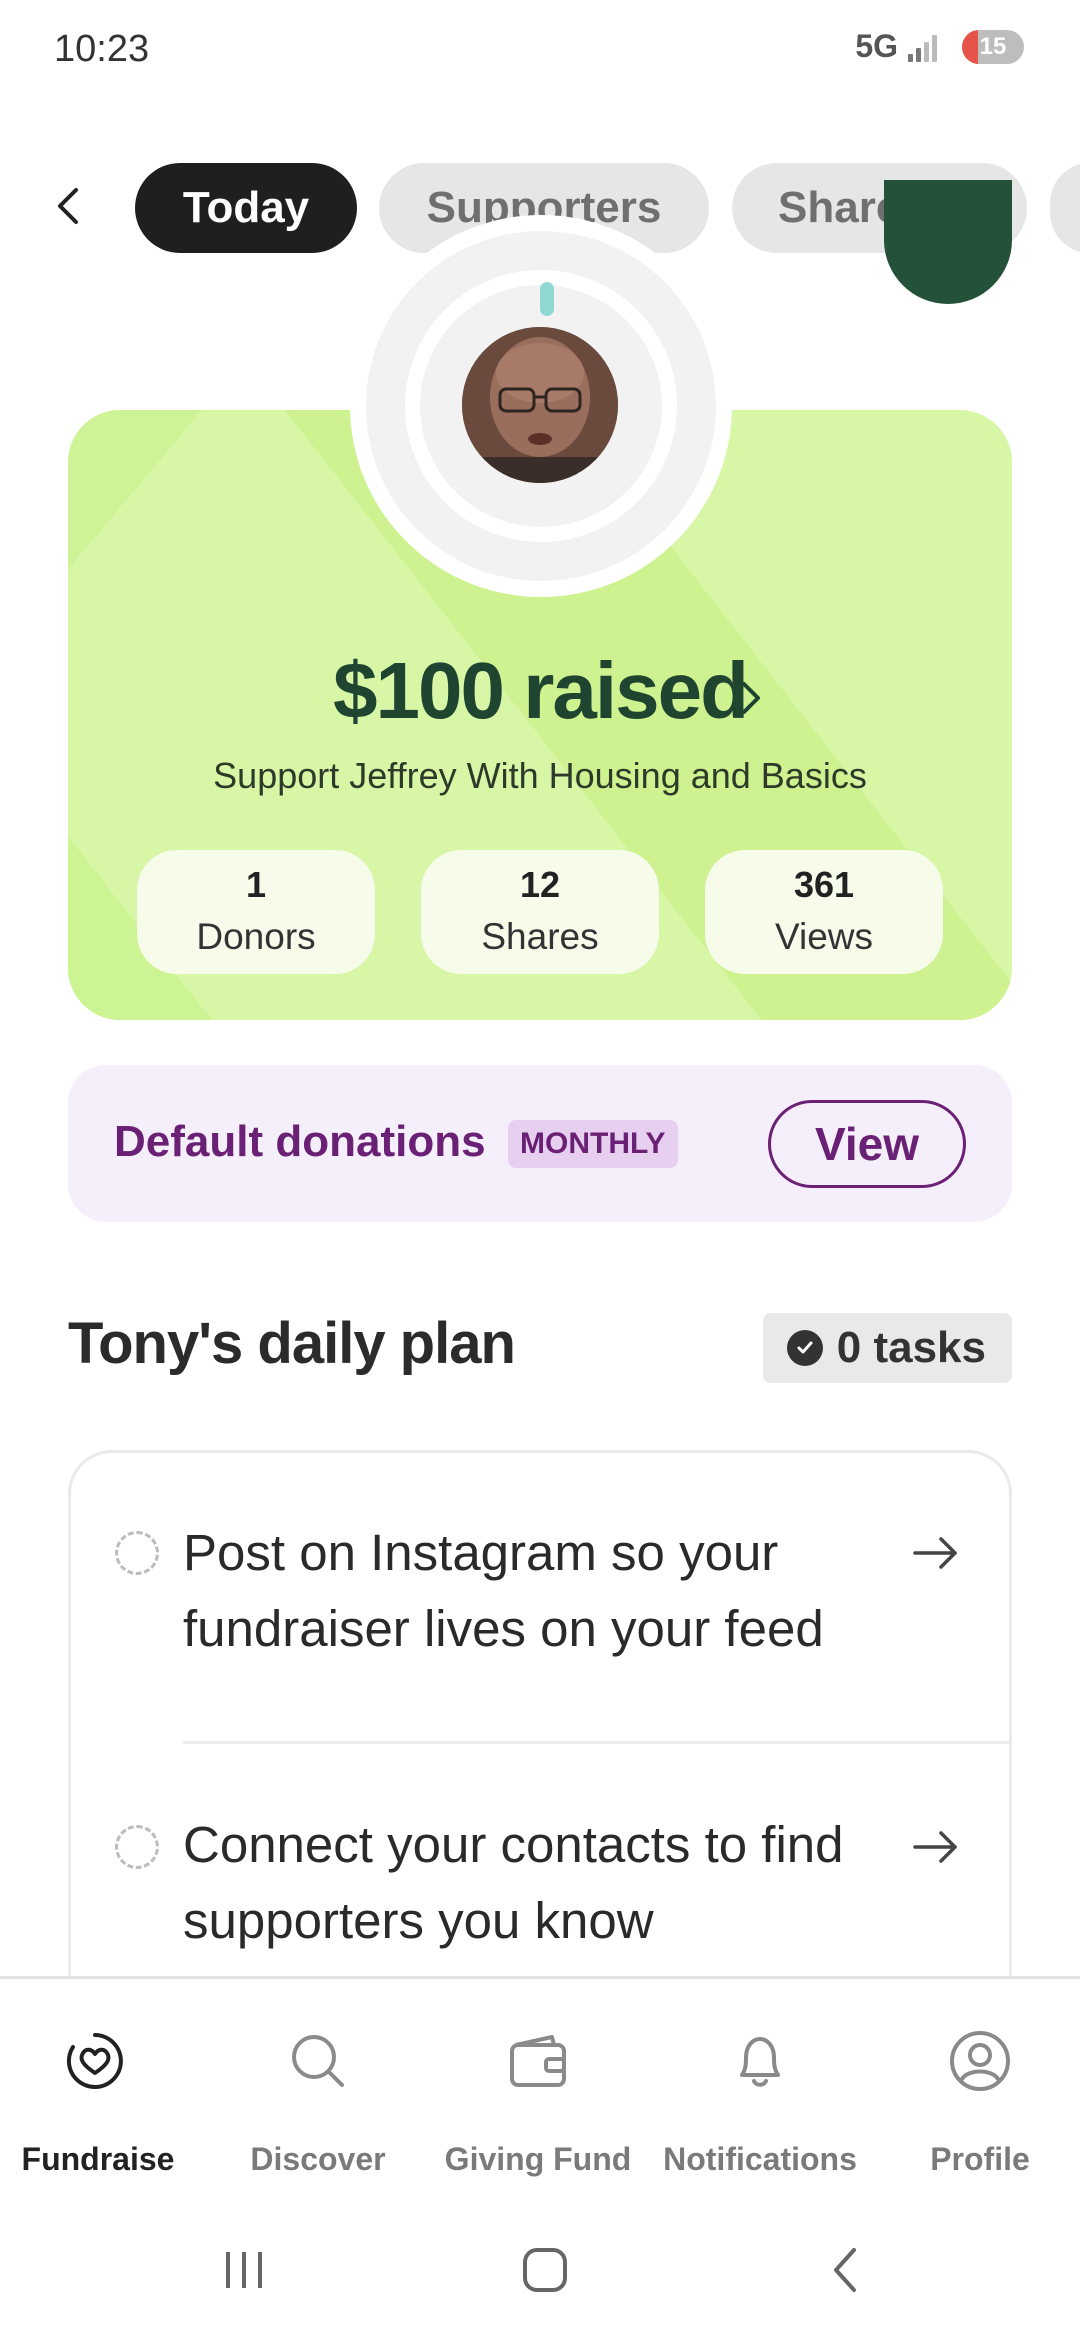 This screenshot has width=1080, height=2340. What do you see at coordinates (94, 2061) in the screenshot?
I see `heart-circle-icon` at bounding box center [94, 2061].